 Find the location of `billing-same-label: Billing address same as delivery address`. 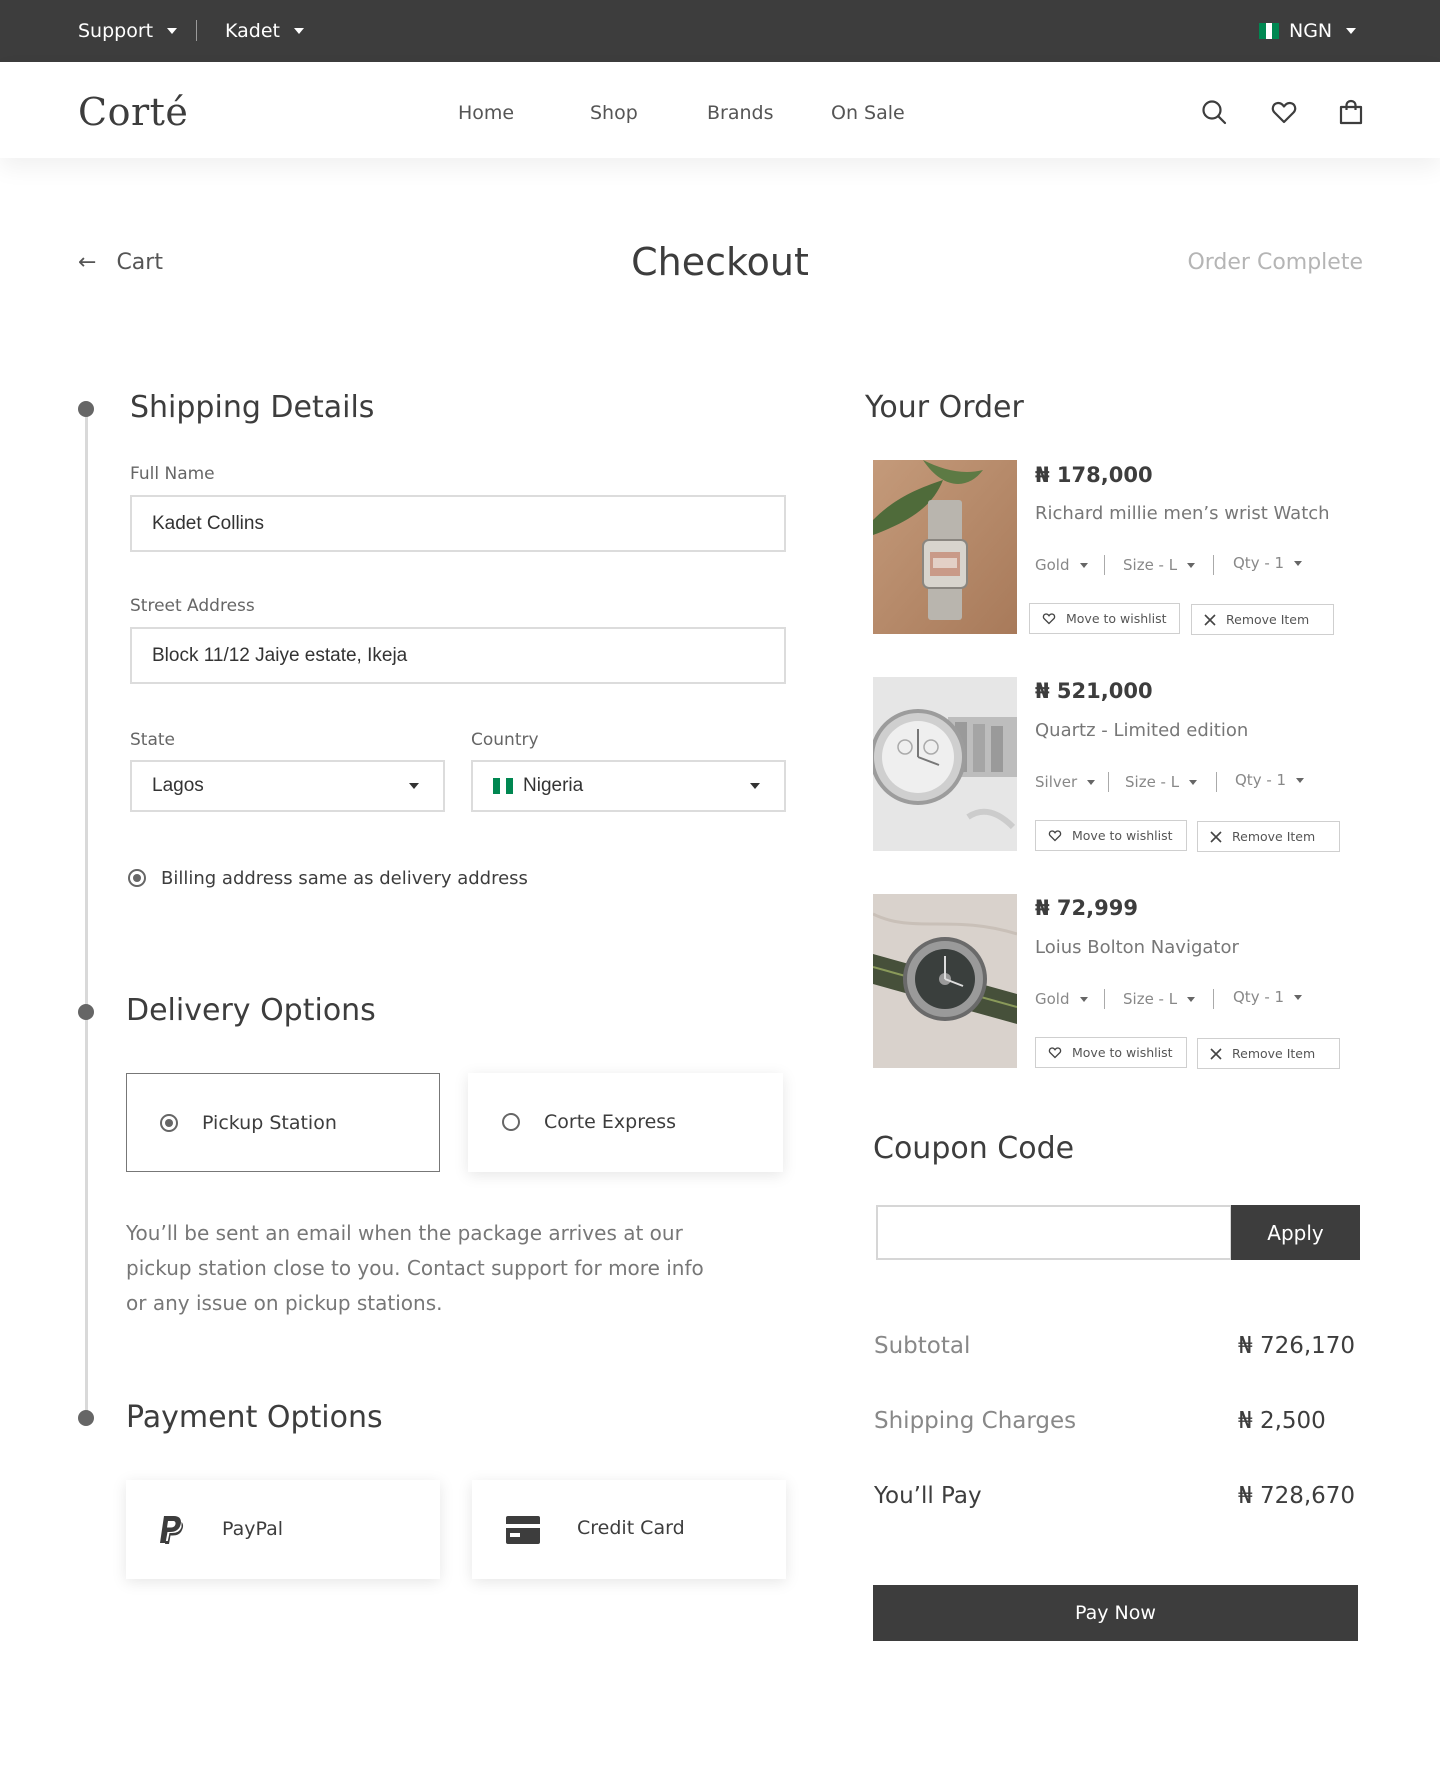

billing-same-label: Billing address same as delivery address is located at coordinates (344, 878).